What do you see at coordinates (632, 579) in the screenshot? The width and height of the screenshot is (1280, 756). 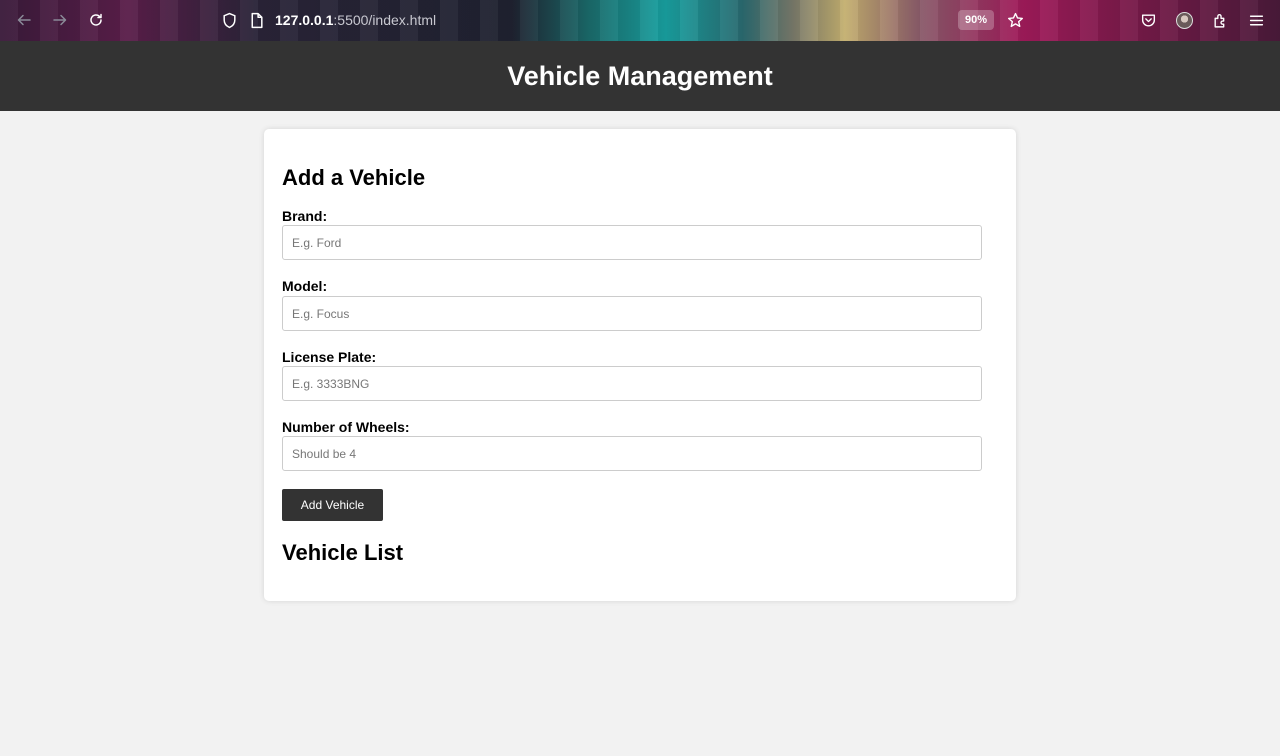 I see `vehicle-list` at bounding box center [632, 579].